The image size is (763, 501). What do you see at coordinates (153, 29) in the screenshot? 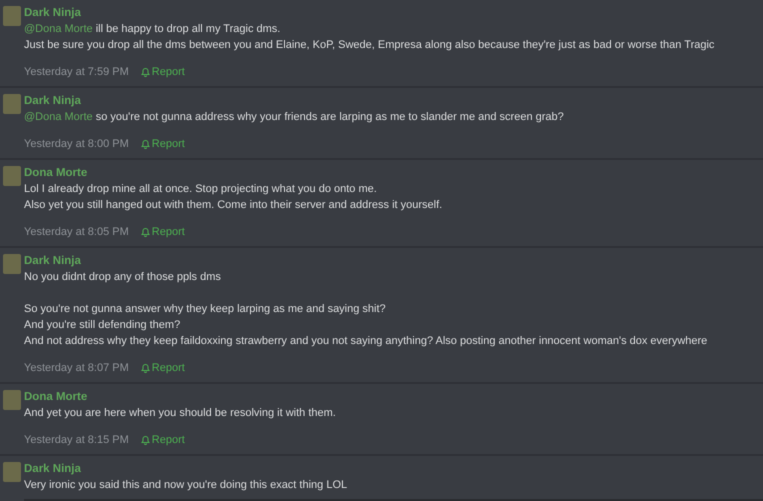
I see `message-text: @Dona Morte ill be happy to drop all my Tragic dms.` at bounding box center [153, 29].